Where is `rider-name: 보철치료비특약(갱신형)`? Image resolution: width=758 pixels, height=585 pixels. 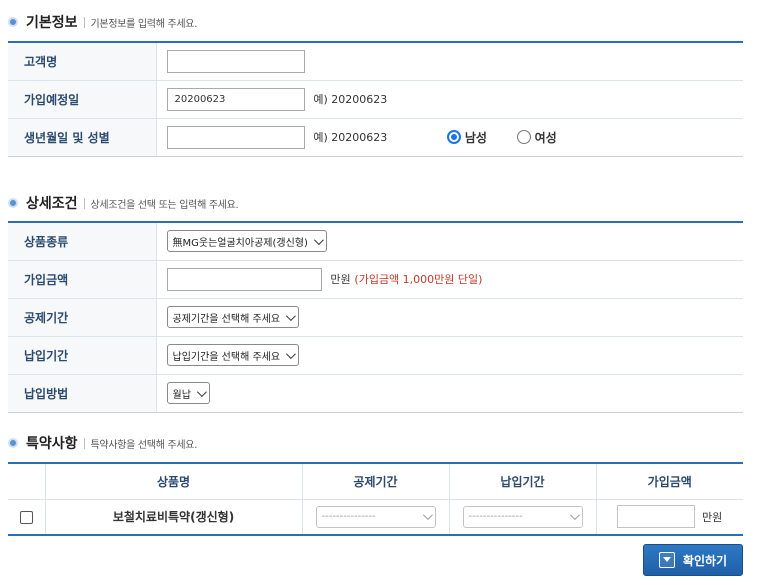
rider-name: 보철치료비특약(갱신형) is located at coordinates (173, 517).